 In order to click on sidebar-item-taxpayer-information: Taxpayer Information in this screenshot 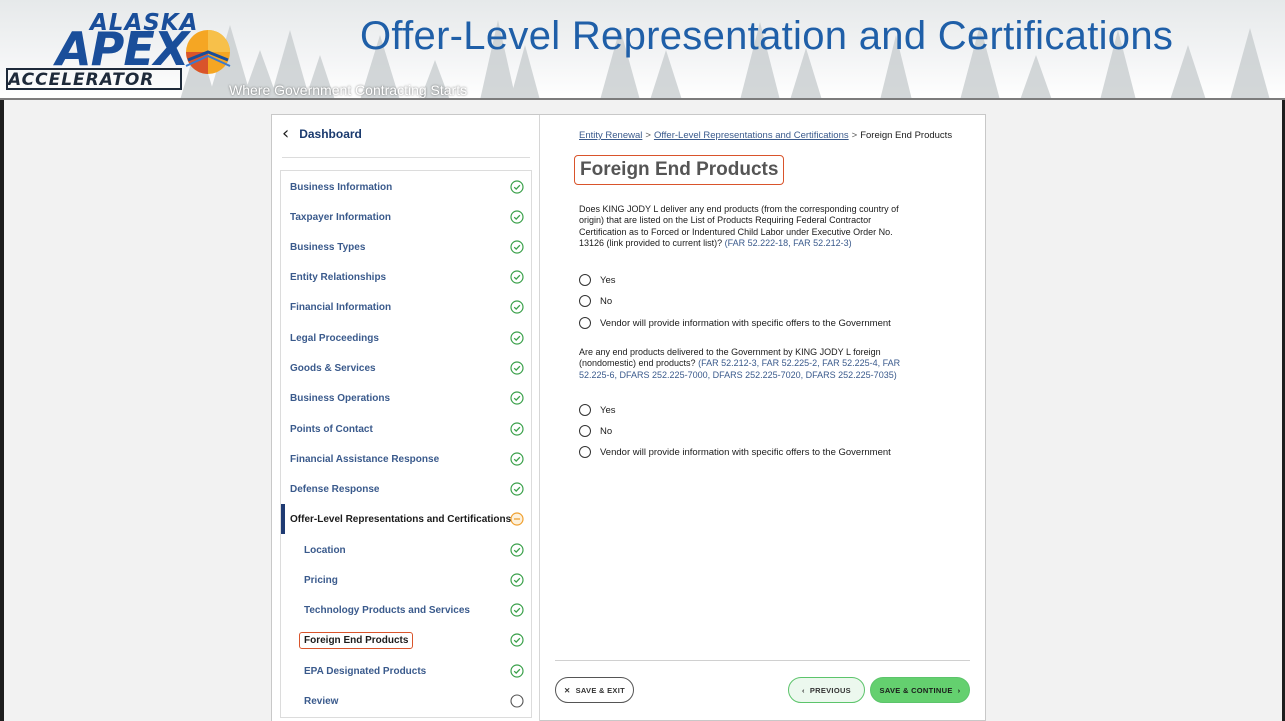, I will do `click(406, 217)`.